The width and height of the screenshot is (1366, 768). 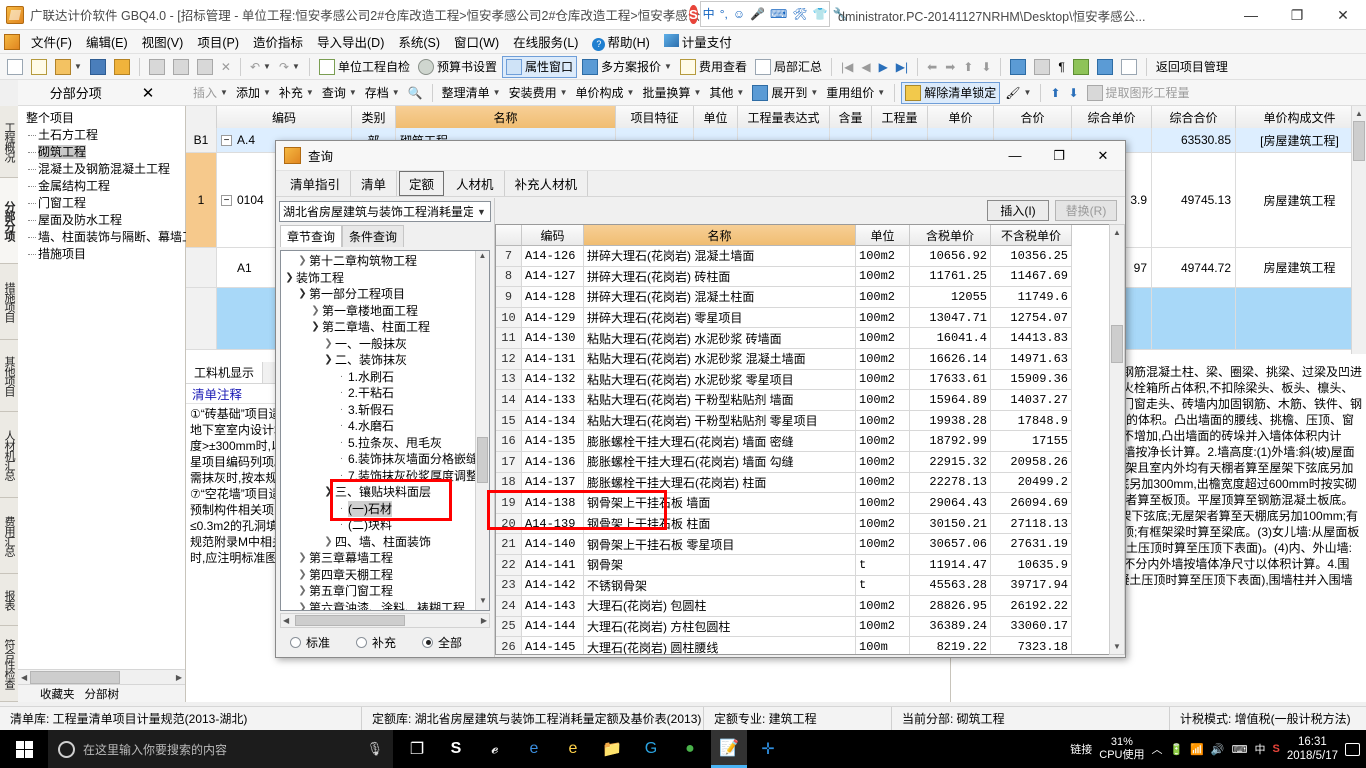 I want to click on quota-table-row: 22 A14-141 钢骨架 t 11914.47 10635.9, so click(x=810, y=565).